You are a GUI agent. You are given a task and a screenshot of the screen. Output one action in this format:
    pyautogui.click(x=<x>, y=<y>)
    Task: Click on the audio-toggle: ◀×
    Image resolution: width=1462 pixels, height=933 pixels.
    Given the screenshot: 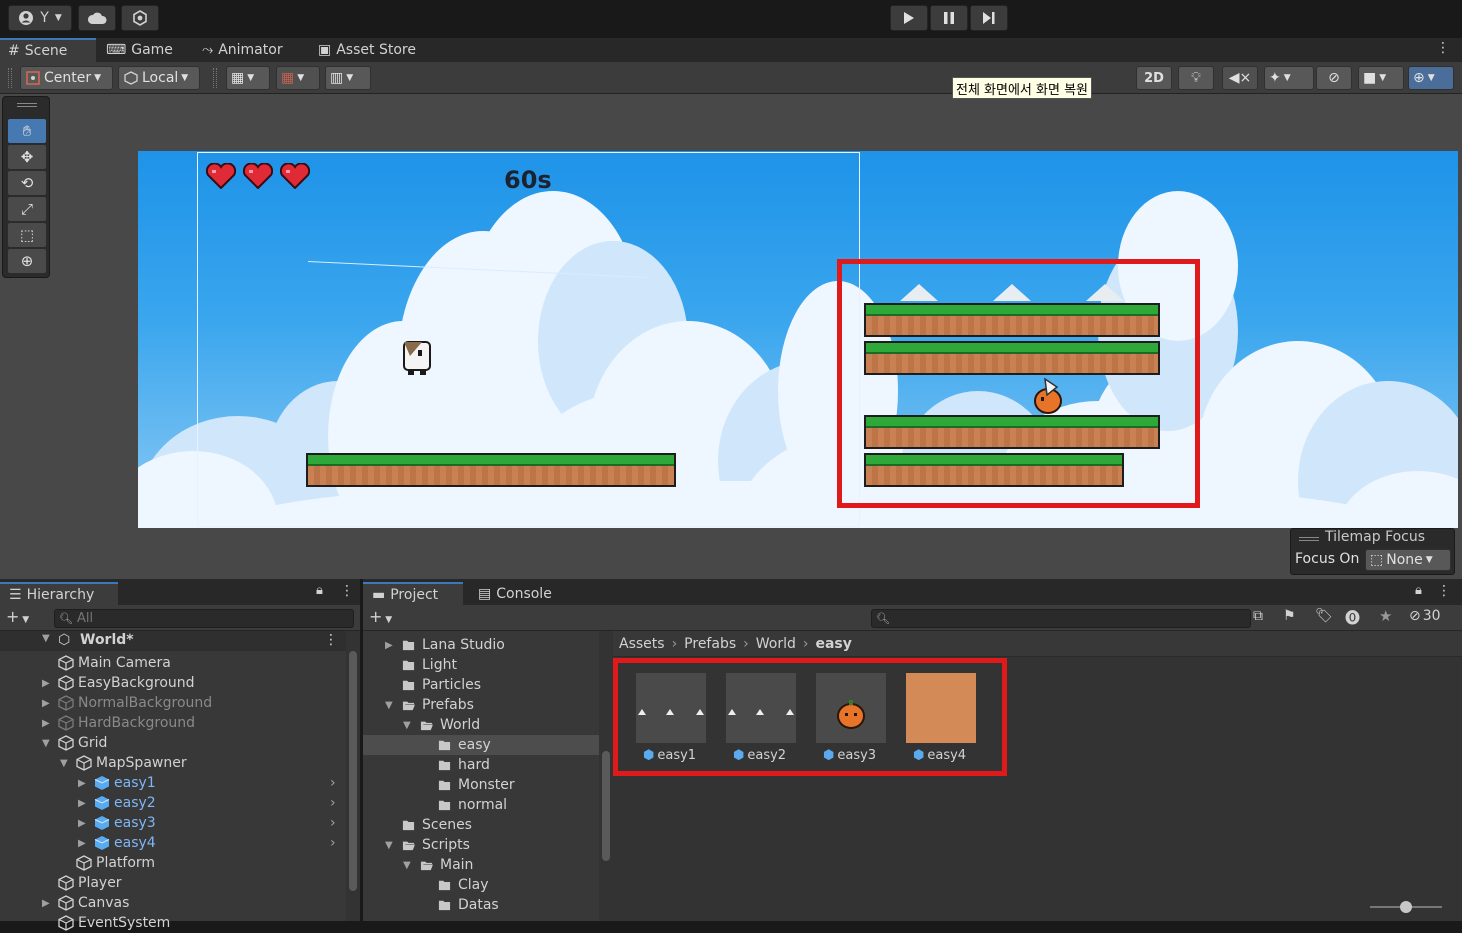 What is the action you would take?
    pyautogui.click(x=1240, y=78)
    